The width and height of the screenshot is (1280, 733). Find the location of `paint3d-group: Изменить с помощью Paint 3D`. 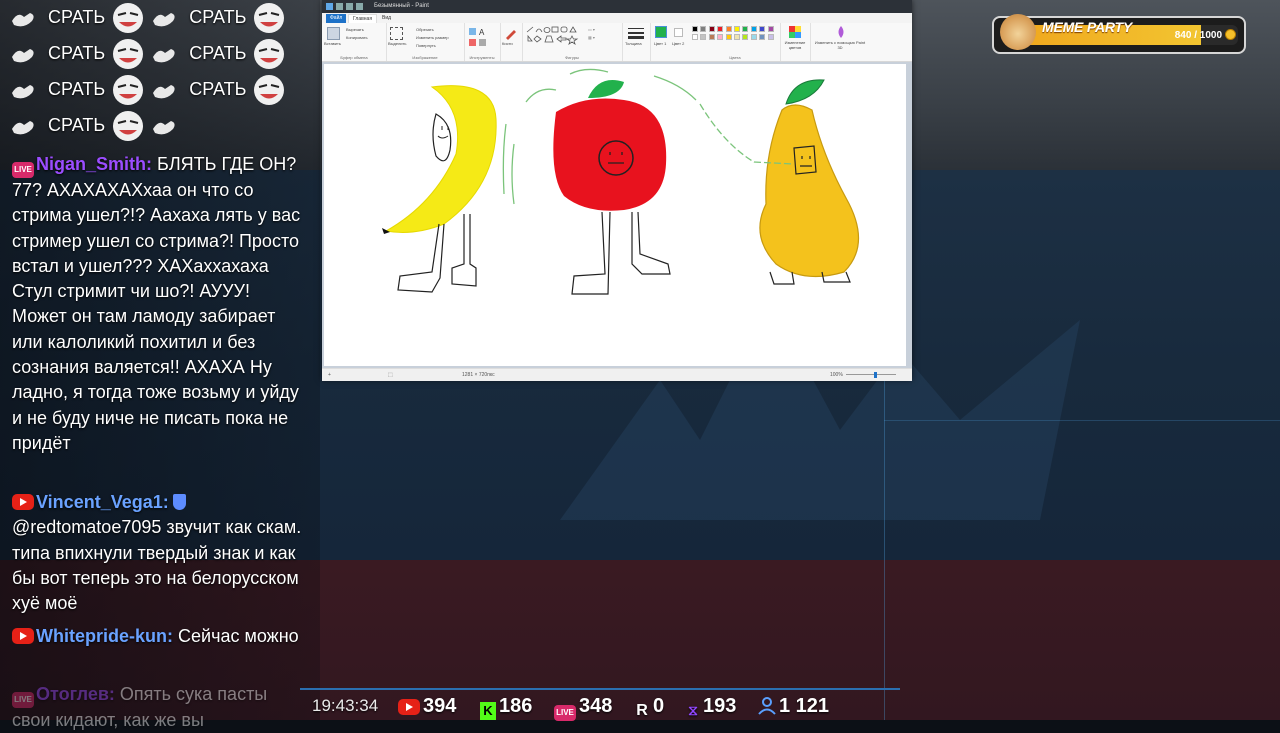

paint3d-group: Изменить с помощью Paint 3D is located at coordinates (840, 42).